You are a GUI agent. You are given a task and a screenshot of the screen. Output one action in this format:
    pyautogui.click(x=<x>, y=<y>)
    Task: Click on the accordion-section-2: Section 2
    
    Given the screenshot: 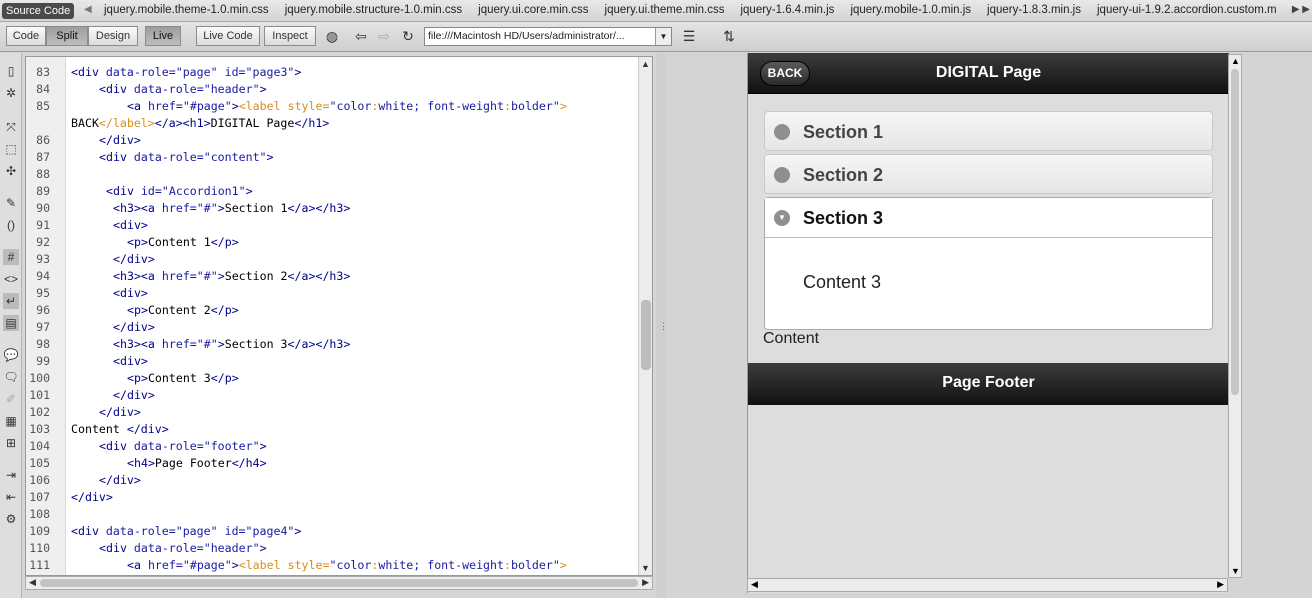 What is the action you would take?
    pyautogui.click(x=988, y=174)
    